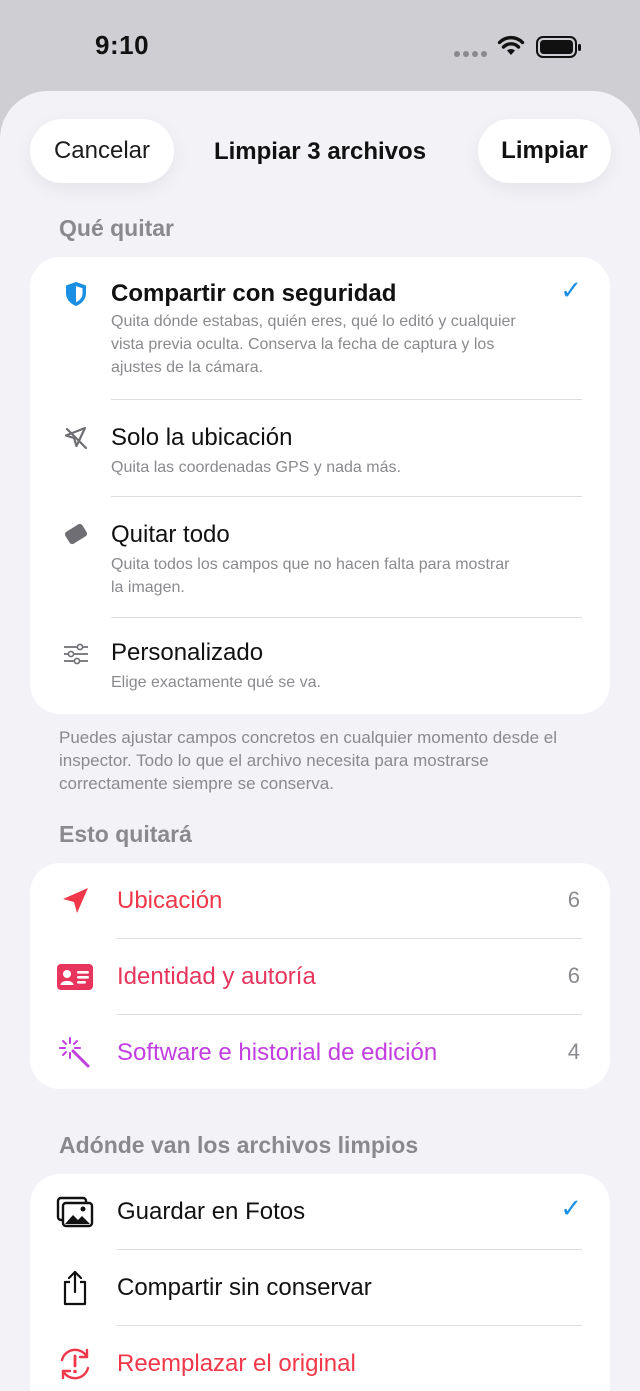 Image resolution: width=640 pixels, height=1391 pixels. Describe the element at coordinates (122, 45) in the screenshot. I see `status-time: 9:10` at that location.